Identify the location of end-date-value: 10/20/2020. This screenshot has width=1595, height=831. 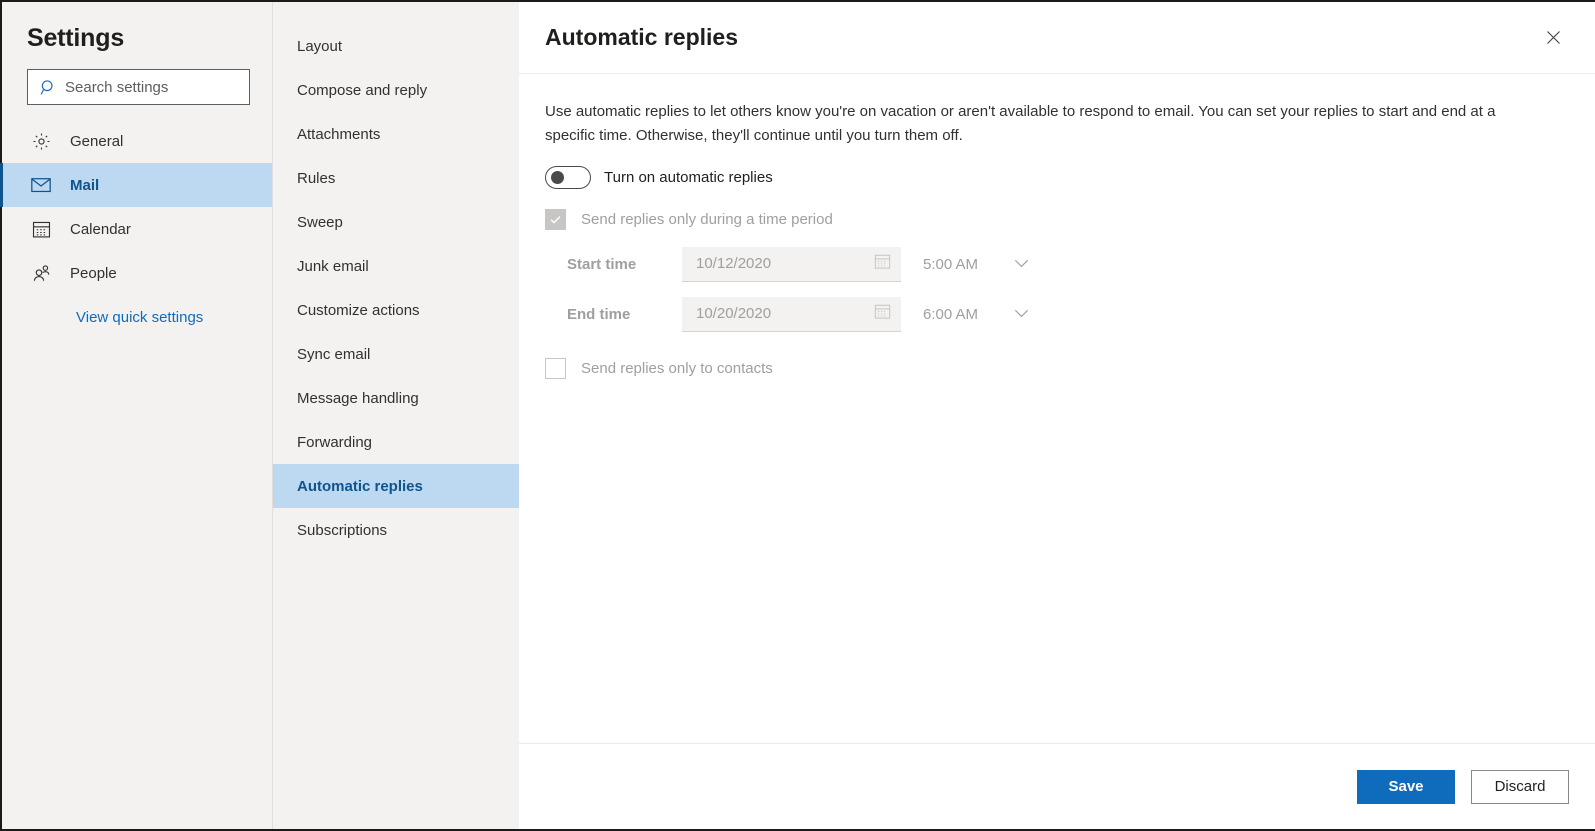
(734, 313).